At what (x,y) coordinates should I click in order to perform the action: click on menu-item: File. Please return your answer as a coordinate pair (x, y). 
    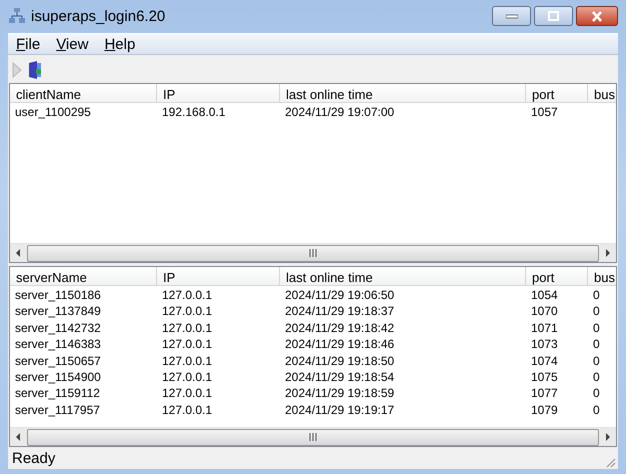
    Looking at the image, I should click on (28, 44).